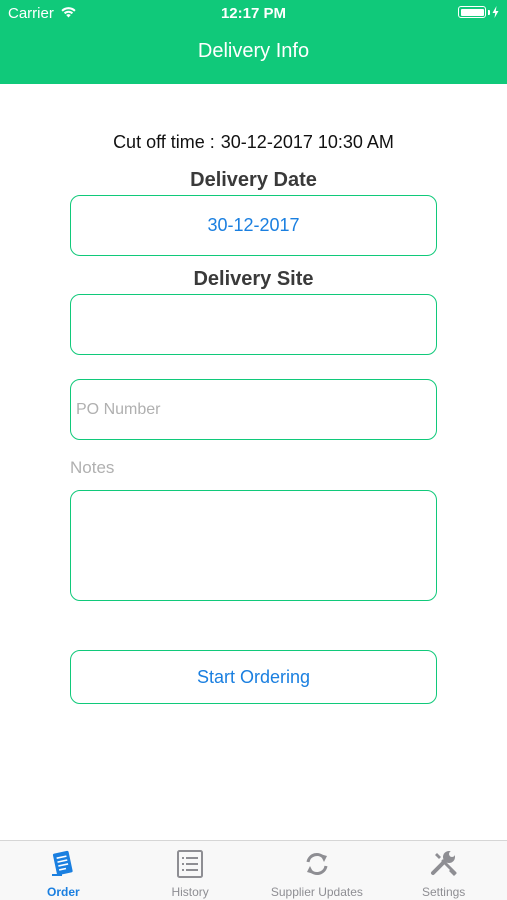 This screenshot has height=900, width=507. I want to click on history-icon, so click(190, 864).